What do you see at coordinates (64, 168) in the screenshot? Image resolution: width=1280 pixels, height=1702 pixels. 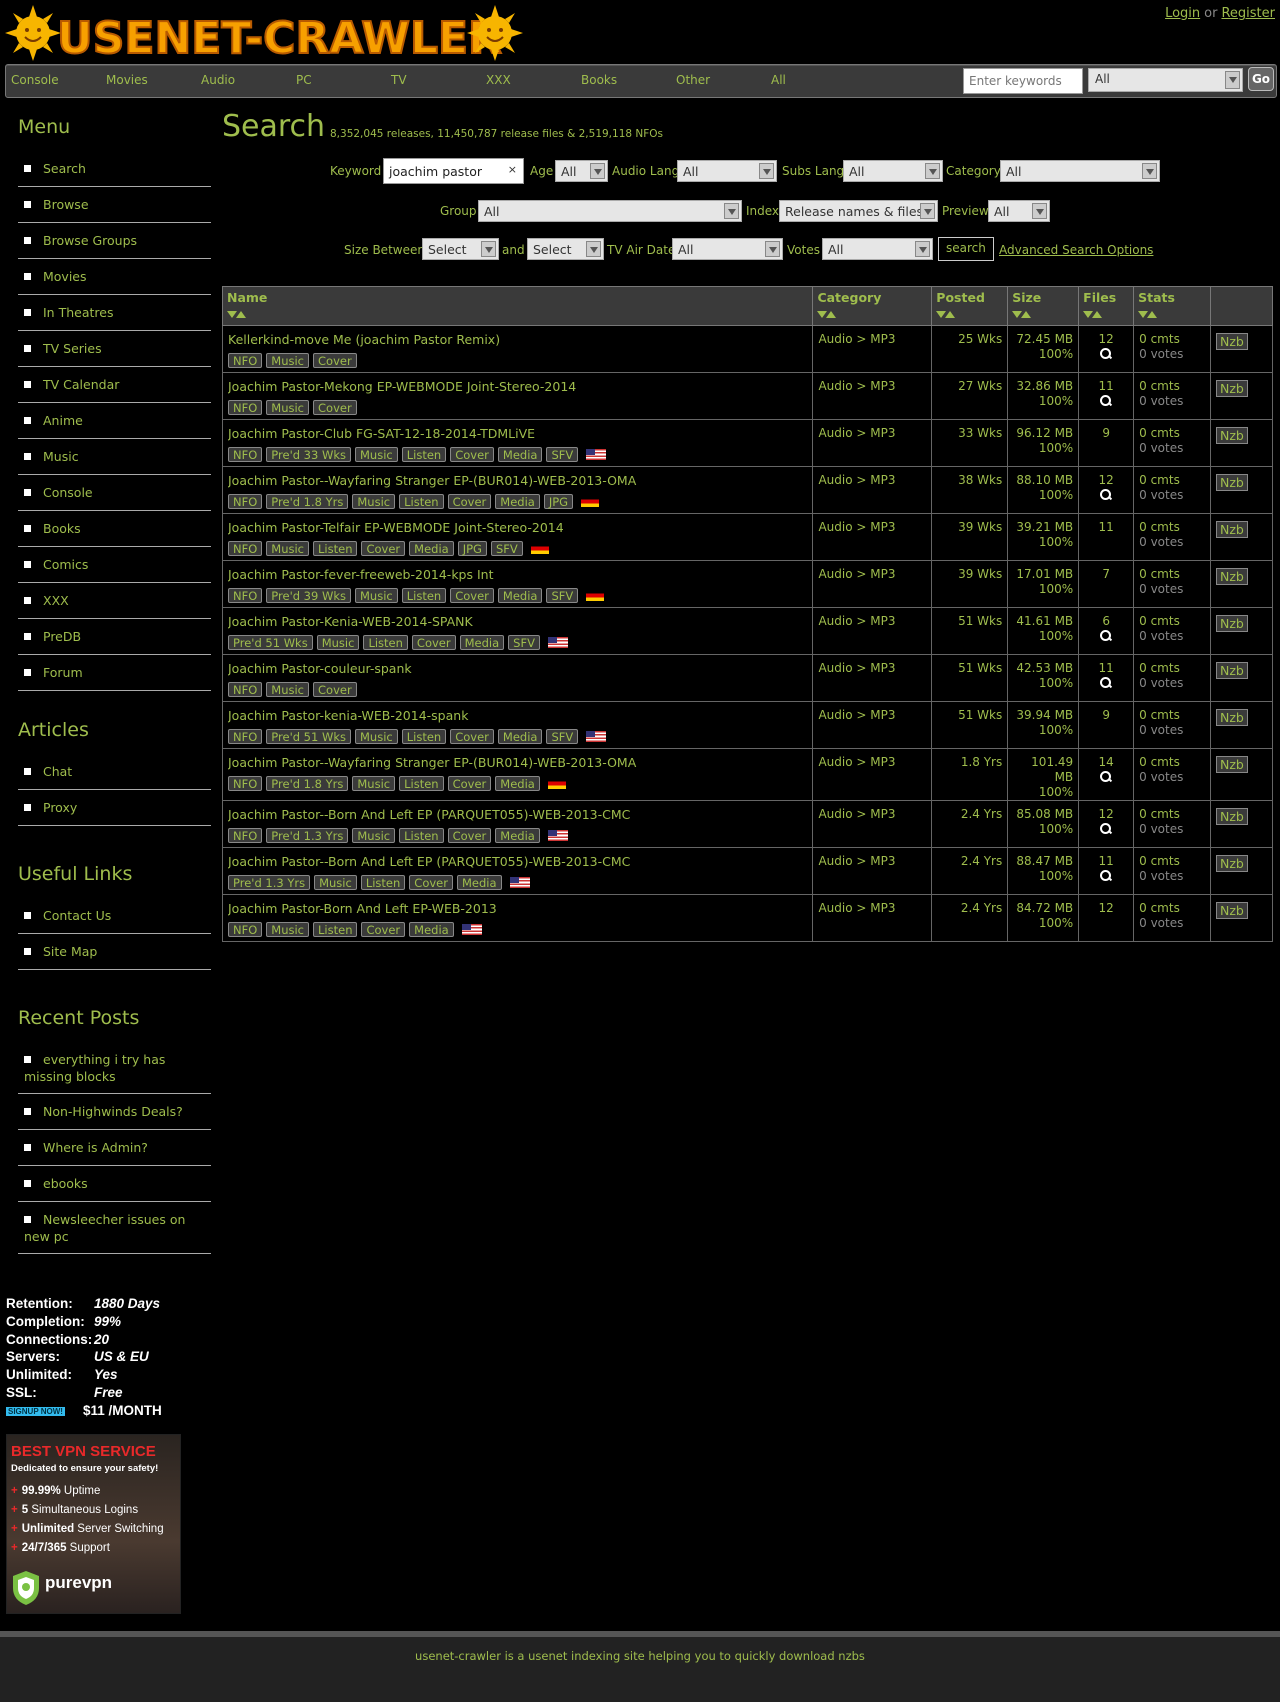 I see `sidebar-menu-link: Search` at bounding box center [64, 168].